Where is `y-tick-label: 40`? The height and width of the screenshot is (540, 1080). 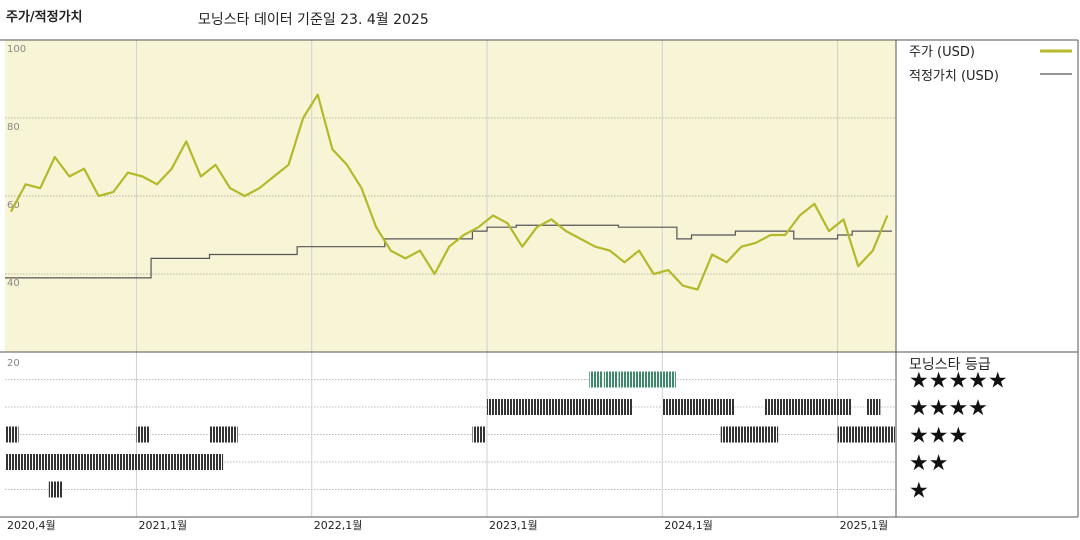
y-tick-label: 40 is located at coordinates (13, 283).